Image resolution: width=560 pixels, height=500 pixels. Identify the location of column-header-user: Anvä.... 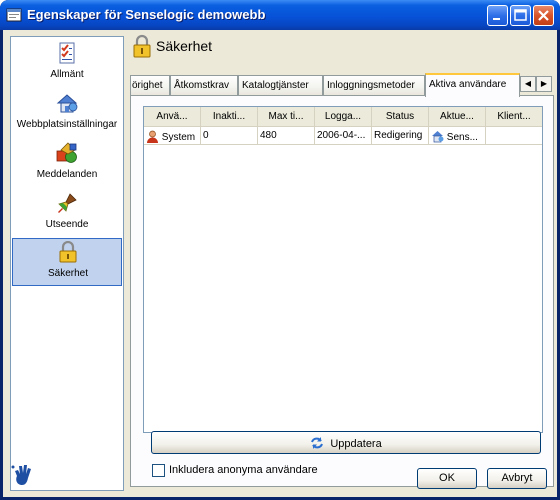
(172, 116).